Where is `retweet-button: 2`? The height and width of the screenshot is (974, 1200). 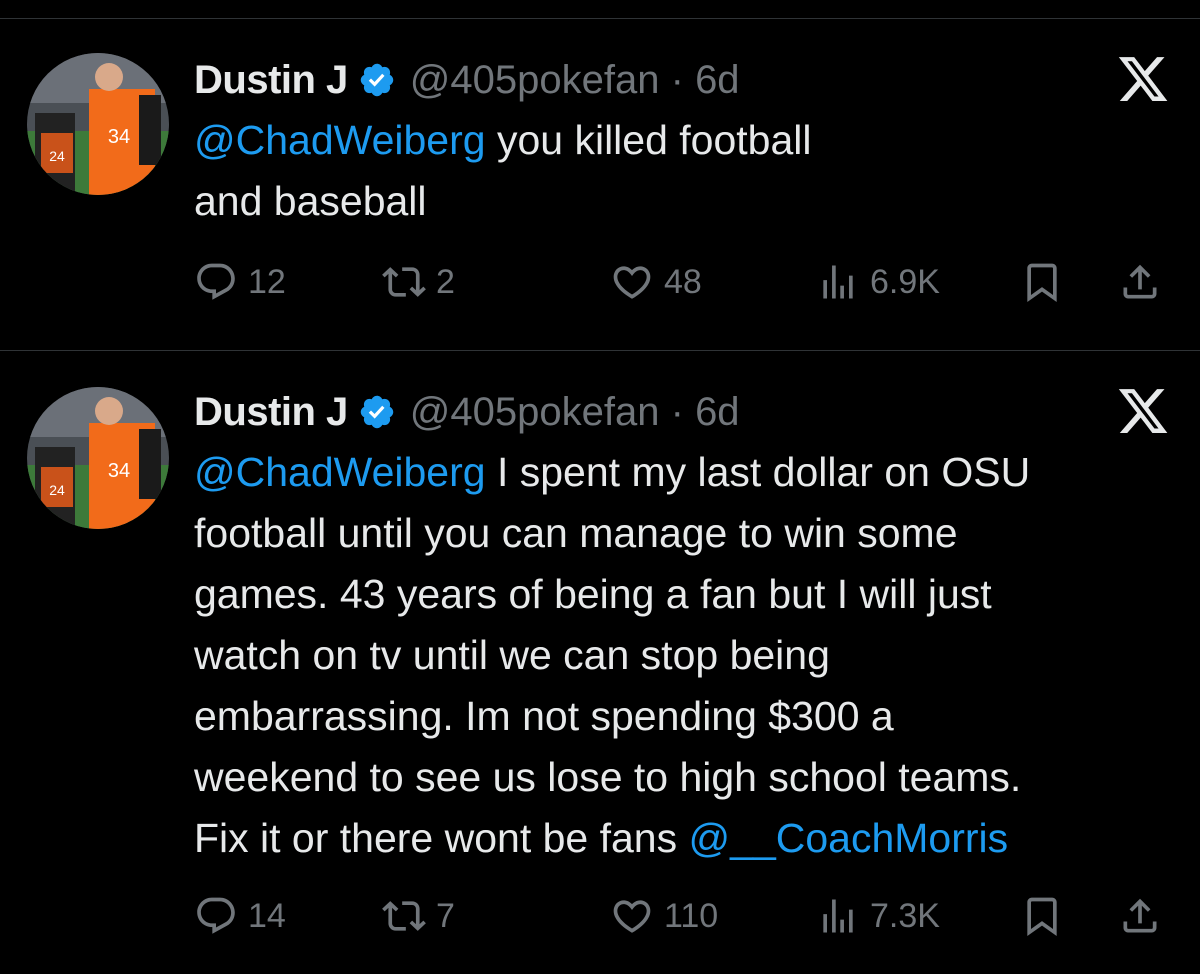 retweet-button: 2 is located at coordinates (418, 282).